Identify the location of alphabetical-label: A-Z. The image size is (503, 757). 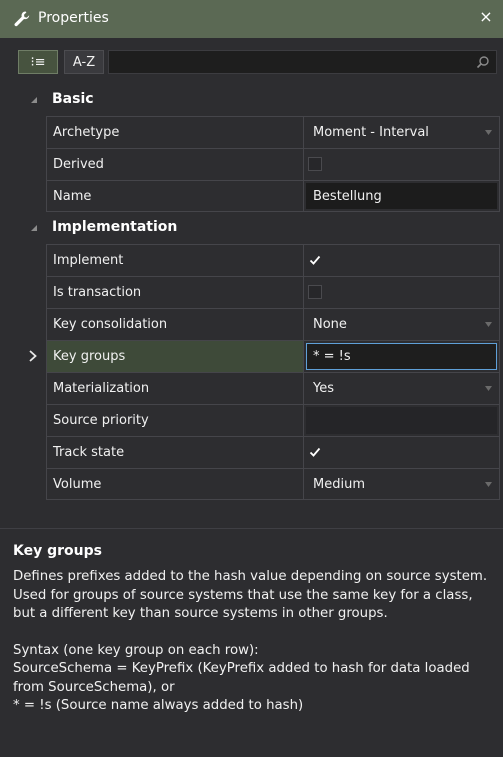
(84, 62).